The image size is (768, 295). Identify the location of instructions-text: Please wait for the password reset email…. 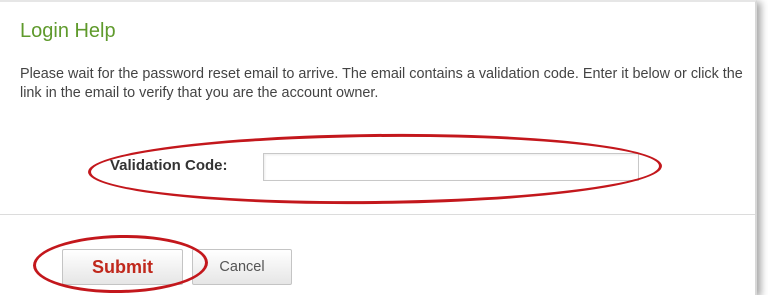
(381, 83).